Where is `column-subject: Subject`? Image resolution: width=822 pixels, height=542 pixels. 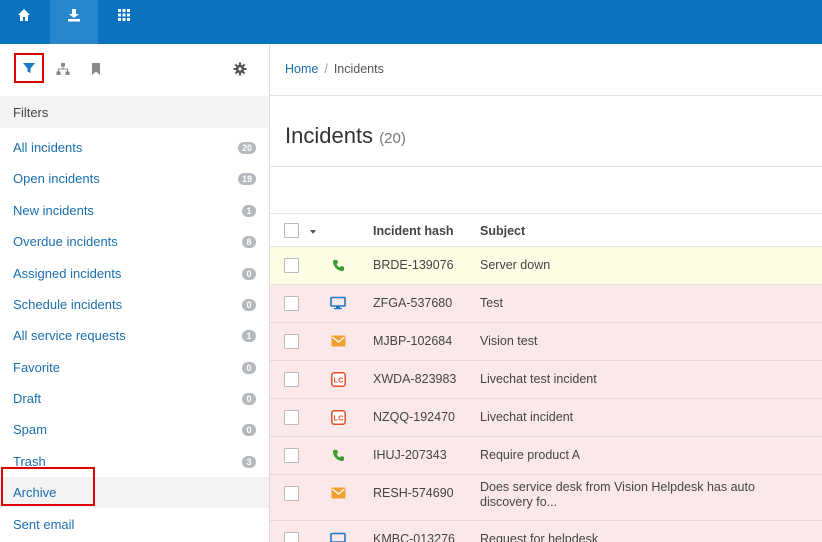
column-subject: Subject is located at coordinates (502, 231).